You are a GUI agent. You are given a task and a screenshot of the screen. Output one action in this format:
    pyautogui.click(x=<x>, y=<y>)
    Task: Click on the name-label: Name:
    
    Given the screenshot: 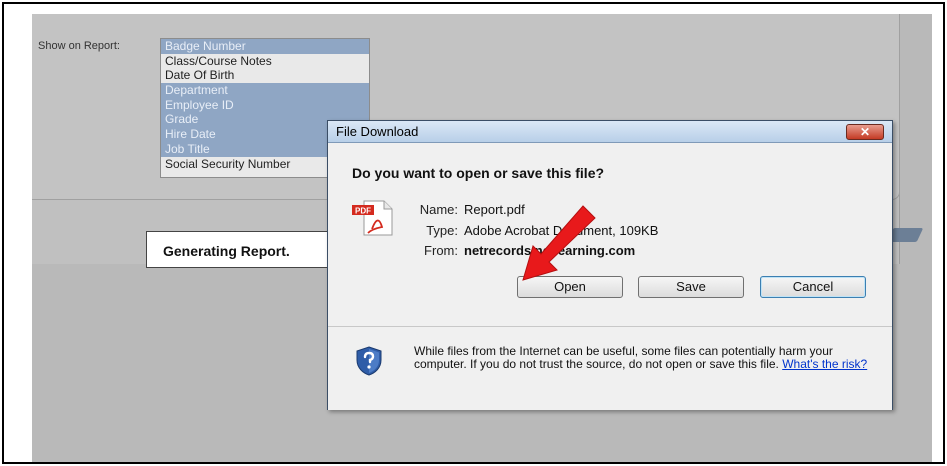 What is the action you would take?
    pyautogui.click(x=438, y=209)
    